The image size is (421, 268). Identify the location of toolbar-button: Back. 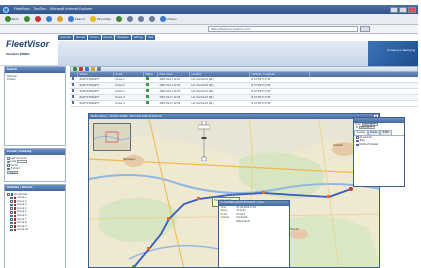
(11, 19).